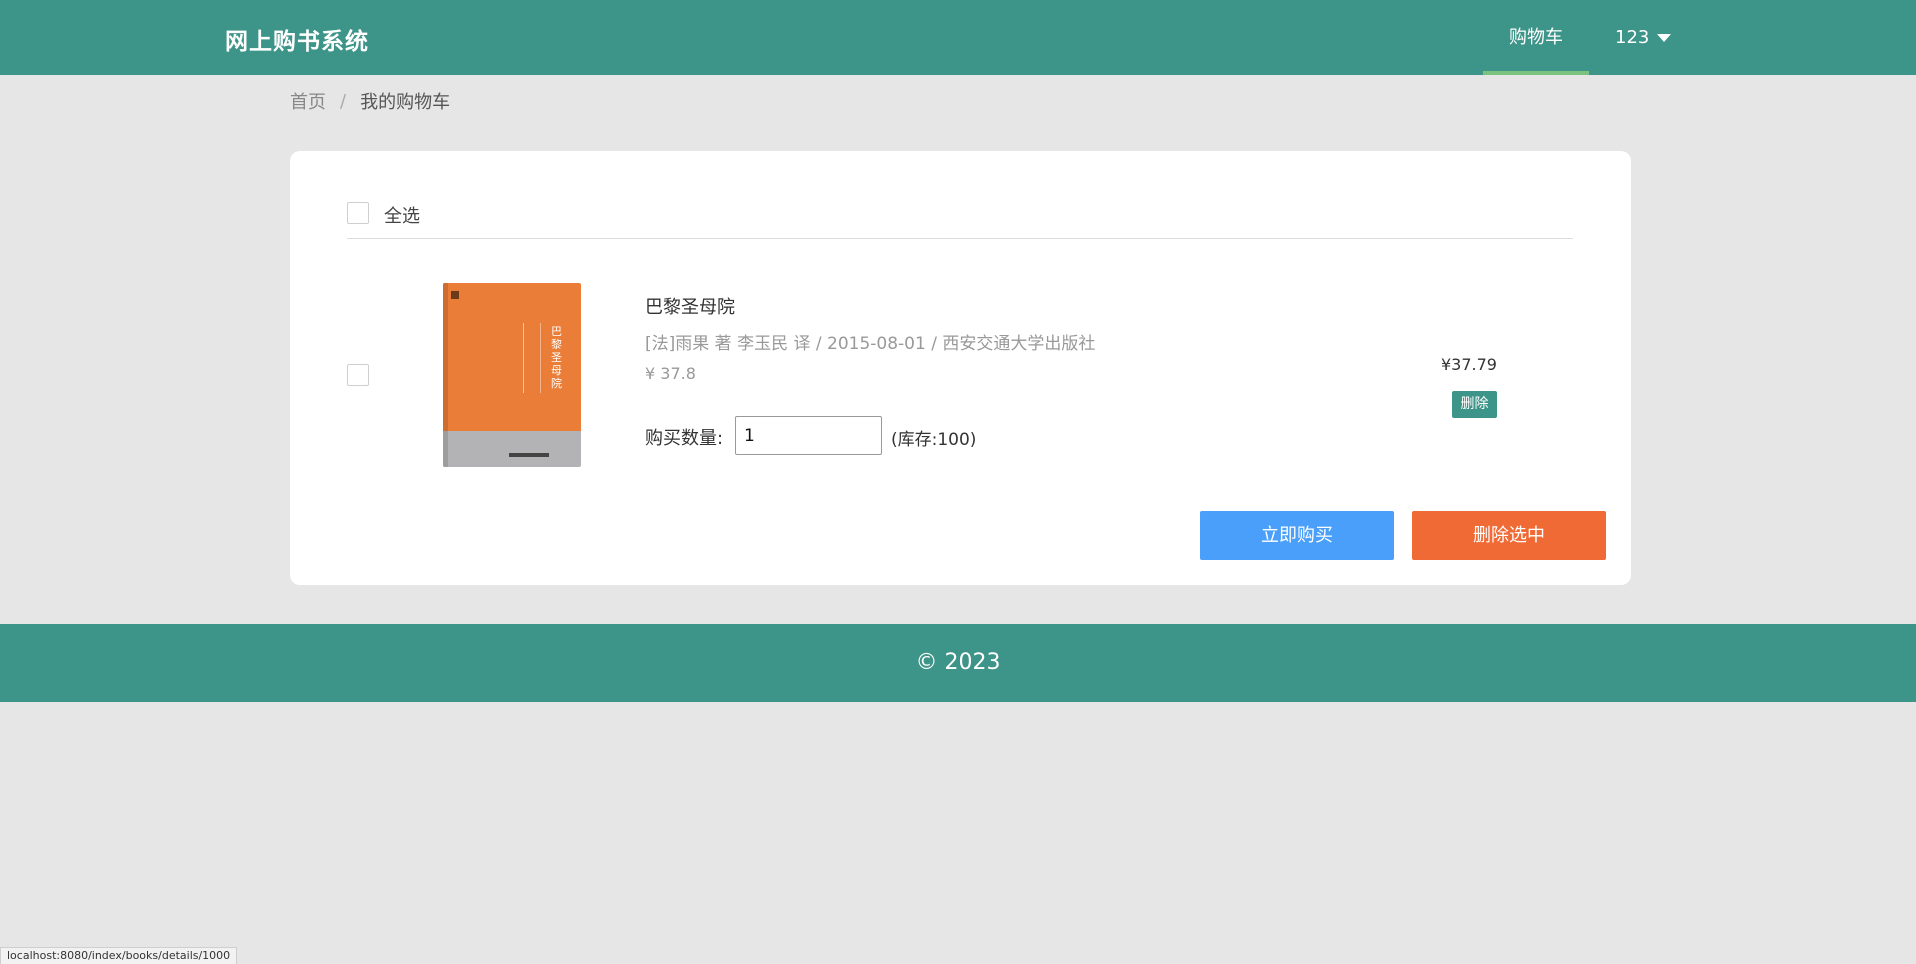 This screenshot has width=1916, height=964. I want to click on cover-spine, so click(445, 375).